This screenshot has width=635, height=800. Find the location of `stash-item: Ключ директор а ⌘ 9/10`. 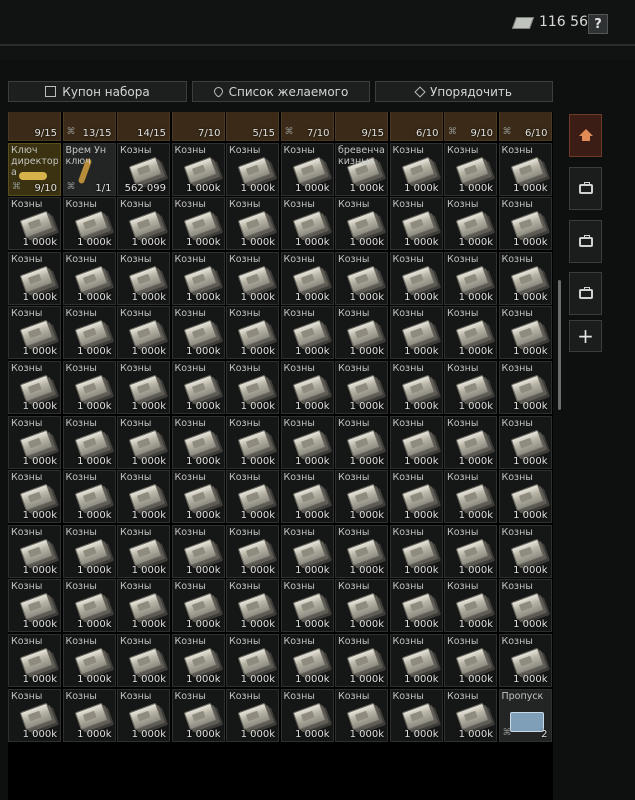

stash-item: Ключ директор а ⌘ 9/10 is located at coordinates (34, 169).